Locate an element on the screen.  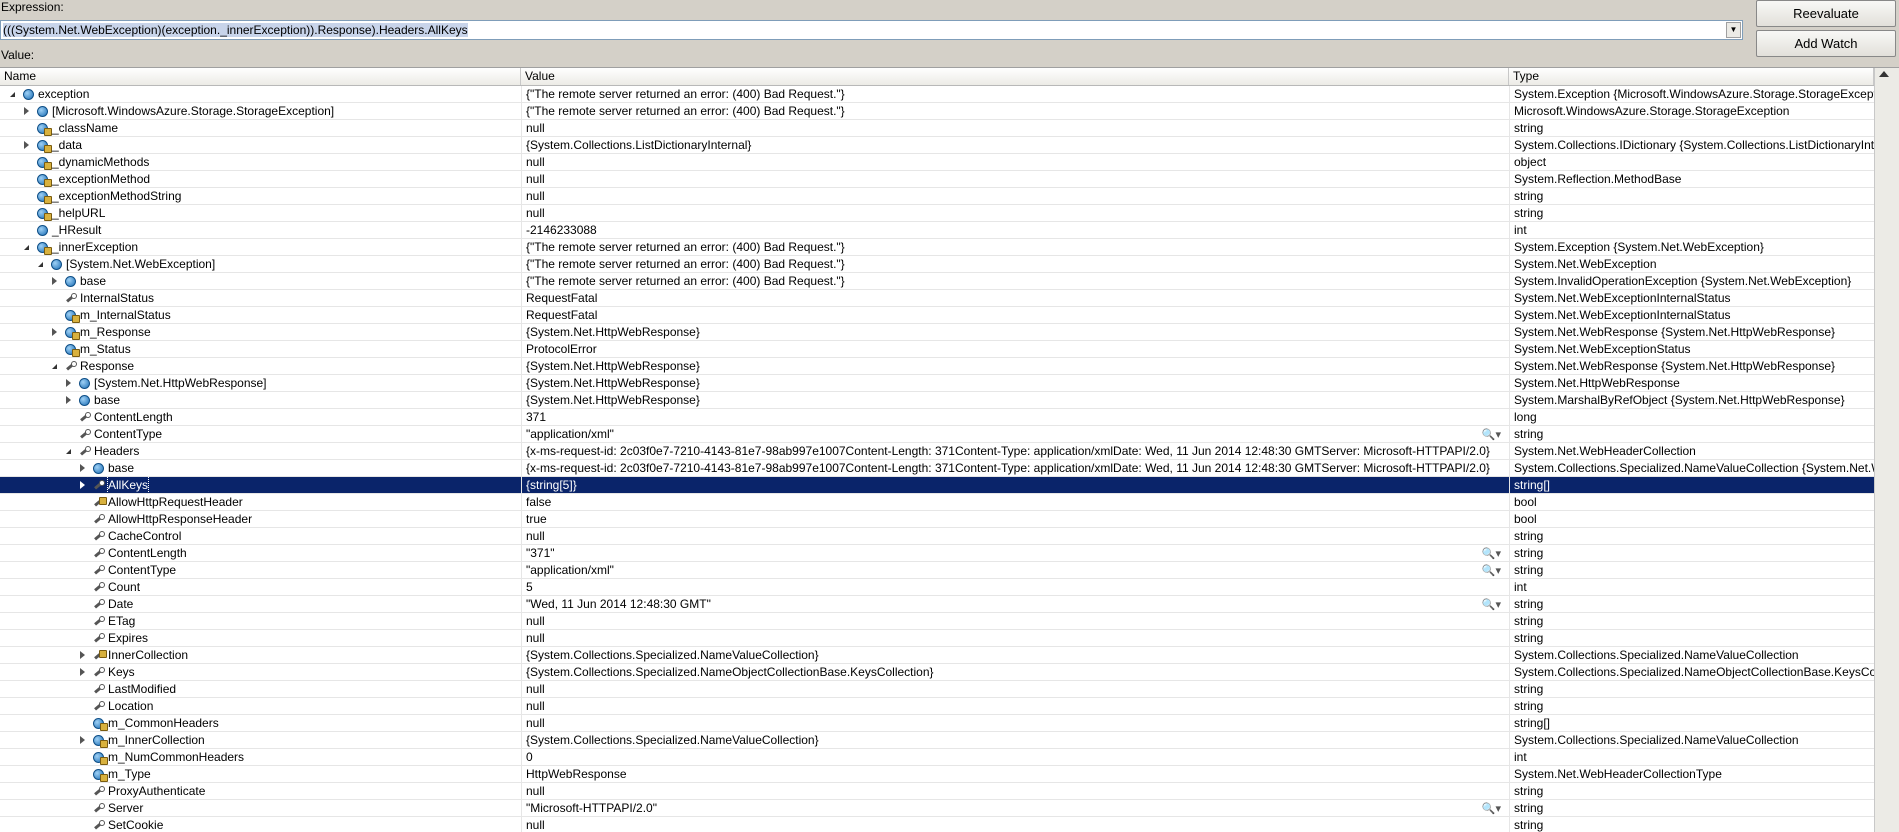
value-cell: 371 is located at coordinates (1015, 417).